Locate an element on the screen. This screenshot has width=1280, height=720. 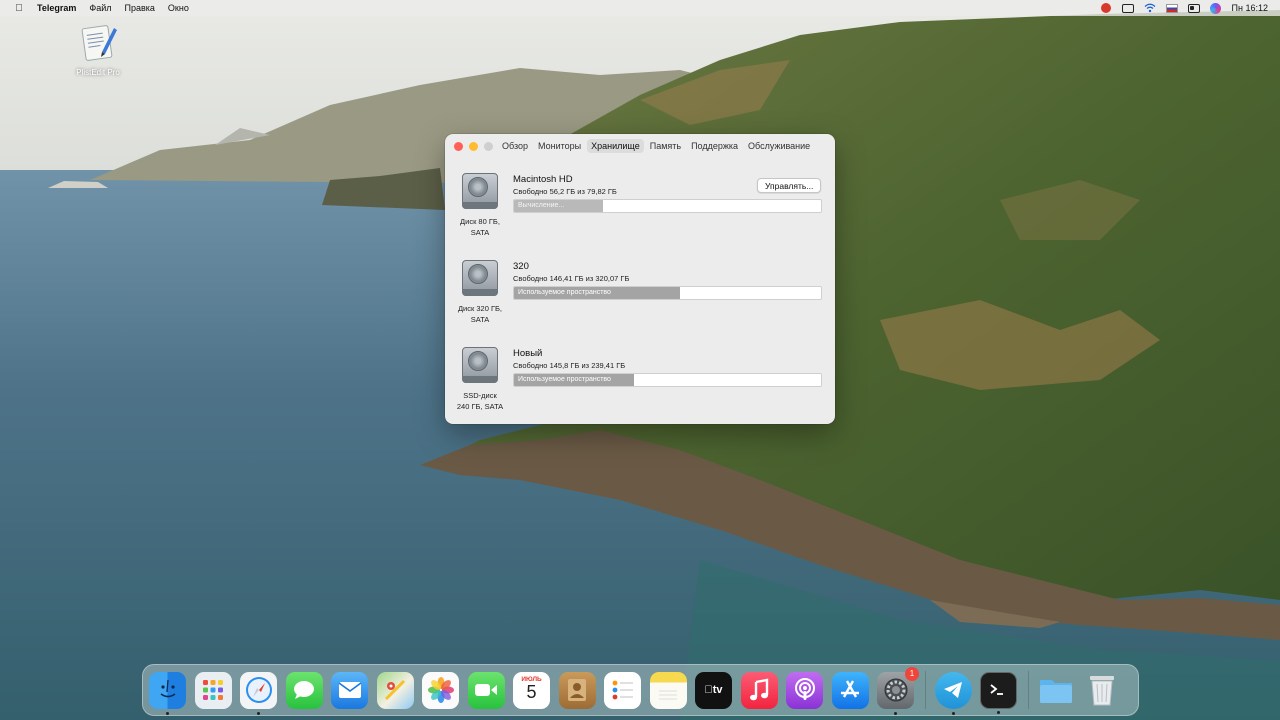
tab-storage: Хранилище is located at coordinates (615, 146).